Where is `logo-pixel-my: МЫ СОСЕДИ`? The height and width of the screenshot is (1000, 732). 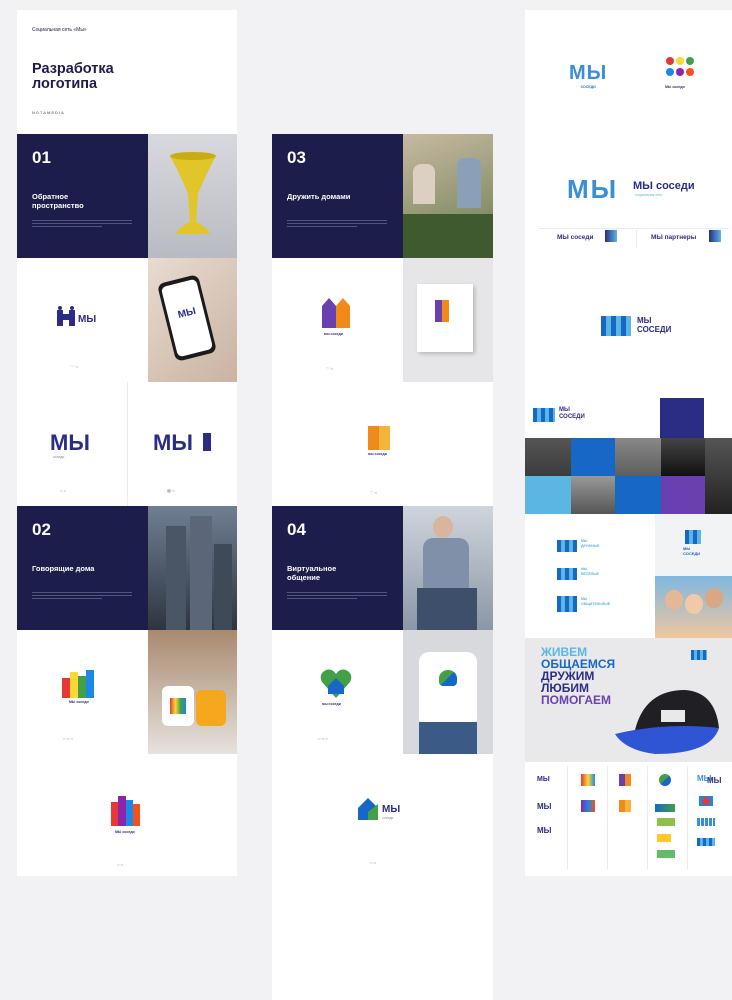 logo-pixel-my: МЫ СОСЕДИ is located at coordinates (588, 75).